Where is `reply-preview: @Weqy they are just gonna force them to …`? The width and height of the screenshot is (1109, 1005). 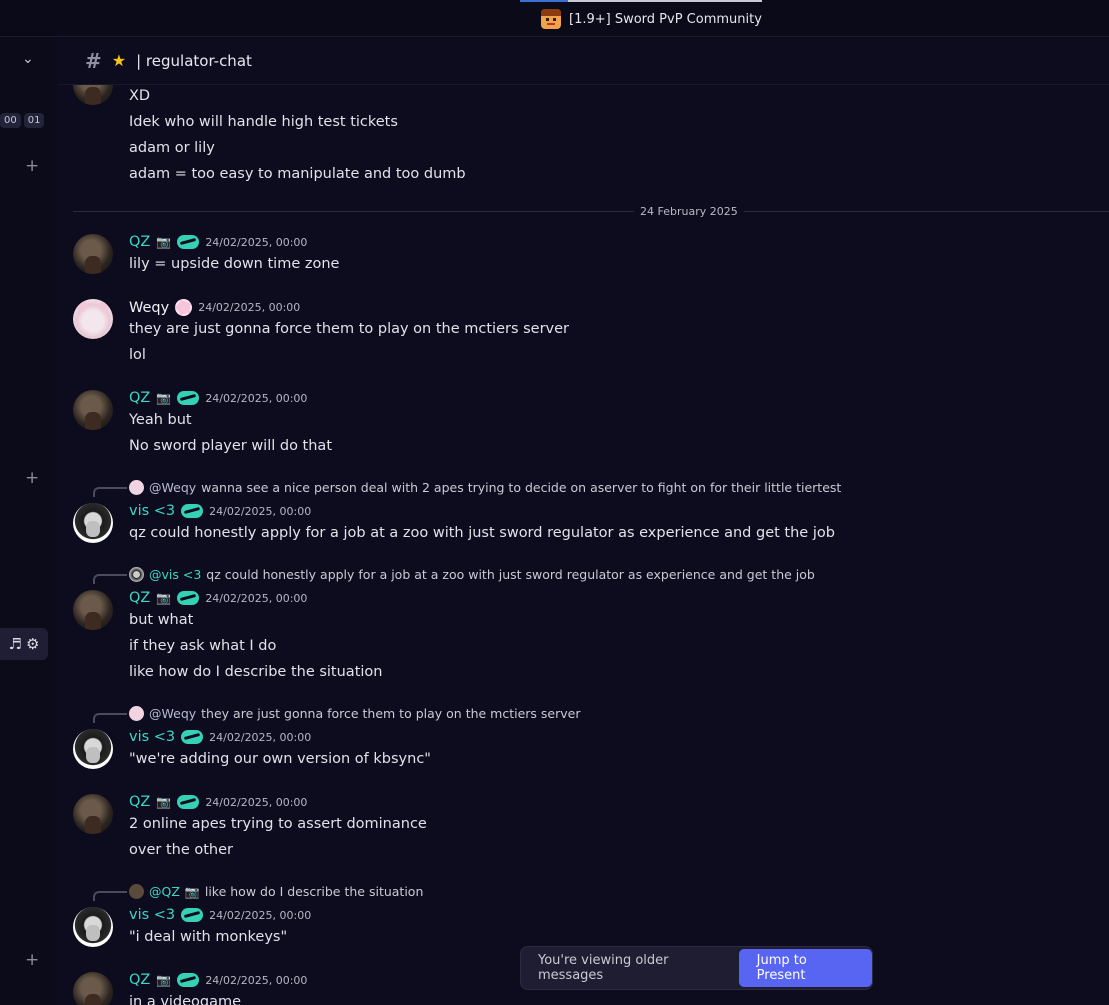 reply-preview: @Weqy they are just gonna force them to … is located at coordinates (354, 713).